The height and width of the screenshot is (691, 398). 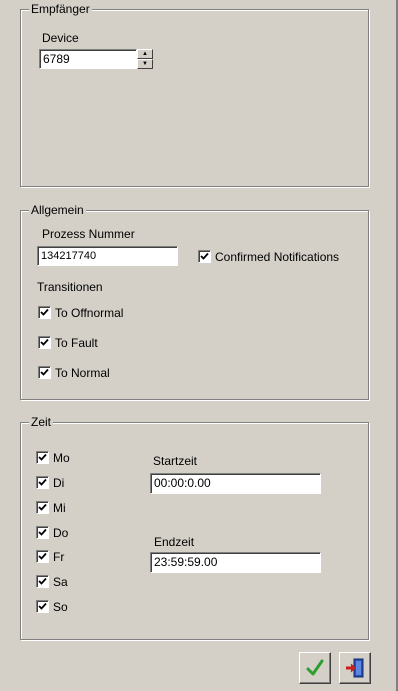 I want to click on endzeit-label: Endzeit, so click(x=174, y=542).